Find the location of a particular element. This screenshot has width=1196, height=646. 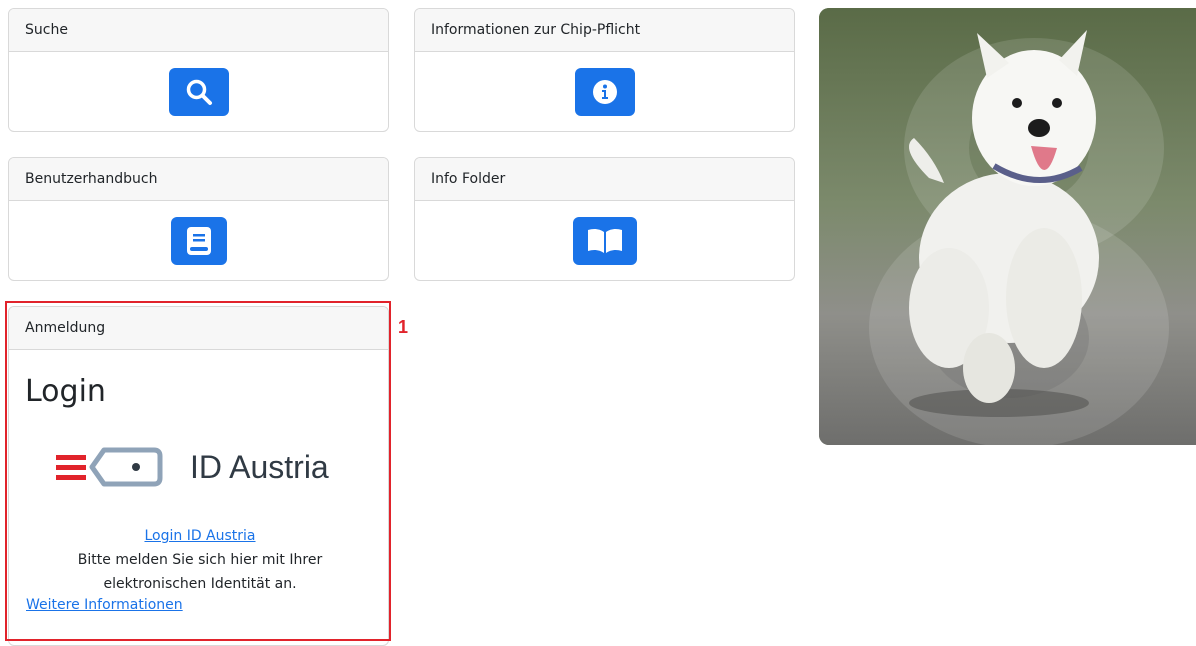

chip-info-button is located at coordinates (604, 92).